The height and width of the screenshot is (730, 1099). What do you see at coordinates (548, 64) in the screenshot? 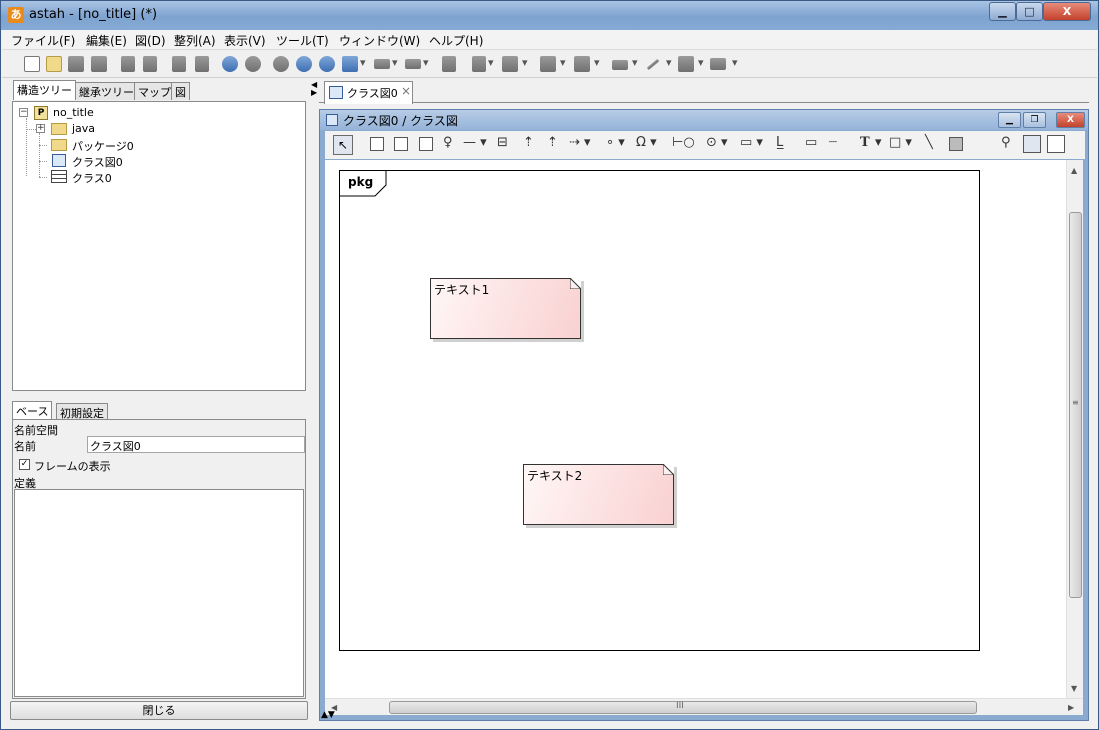
I see `arrange-icon` at bounding box center [548, 64].